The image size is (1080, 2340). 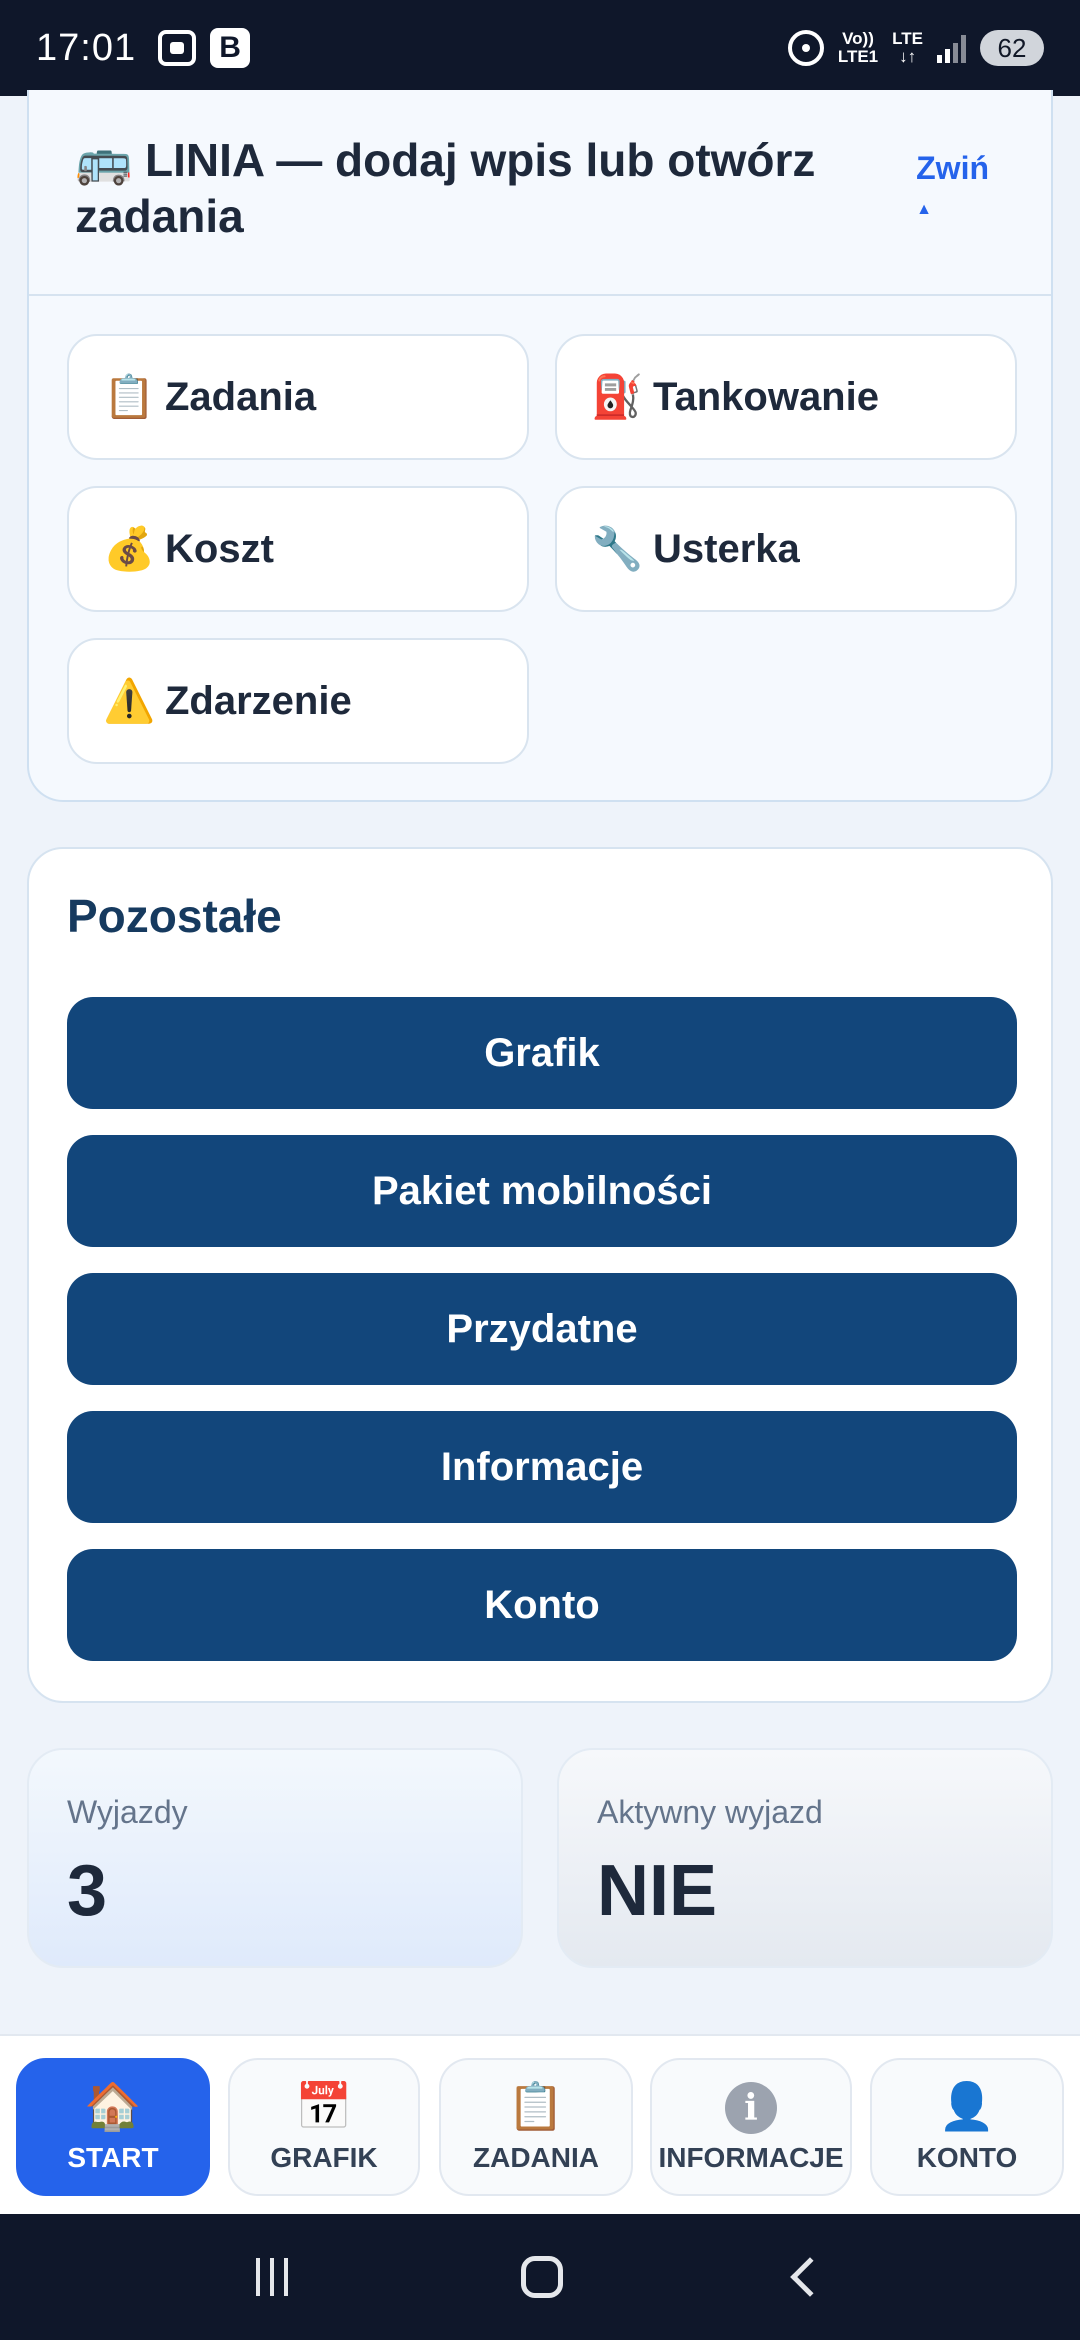 I want to click on home-icon, so click(x=541, y=2277).